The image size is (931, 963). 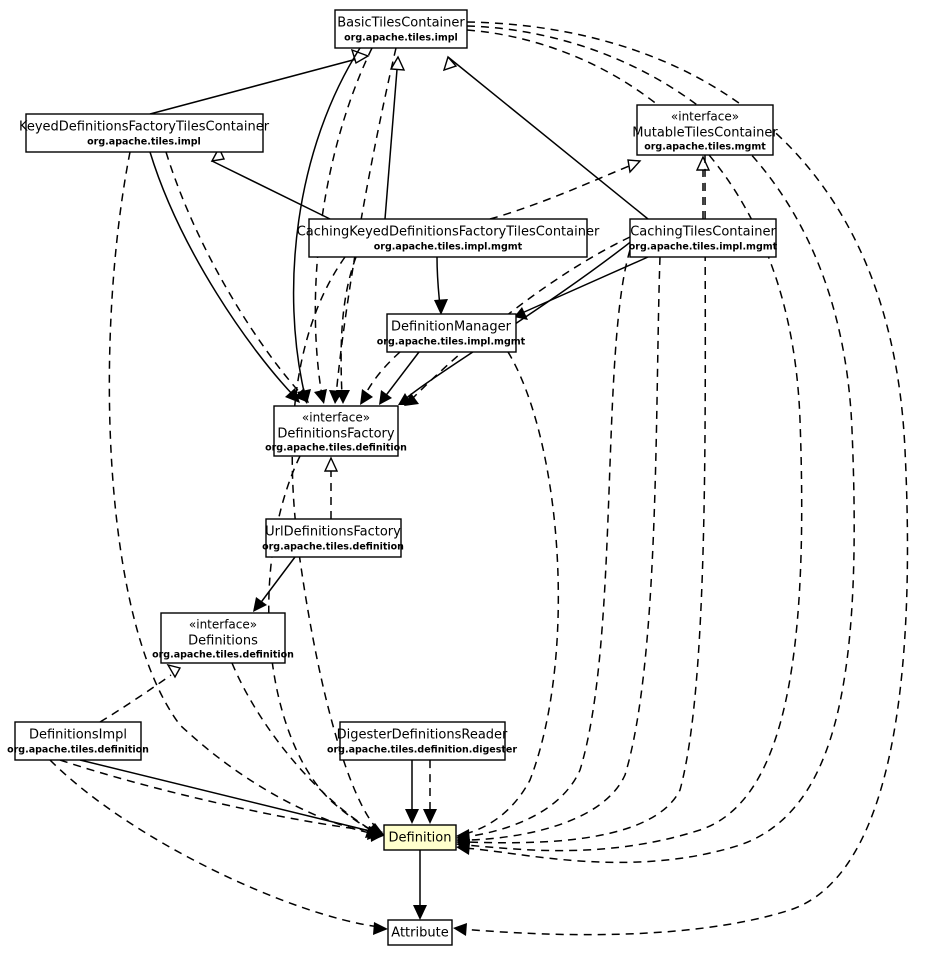 I want to click on class-package-url-definitions-factory: org.apache.tiles.definition, so click(x=333, y=547).